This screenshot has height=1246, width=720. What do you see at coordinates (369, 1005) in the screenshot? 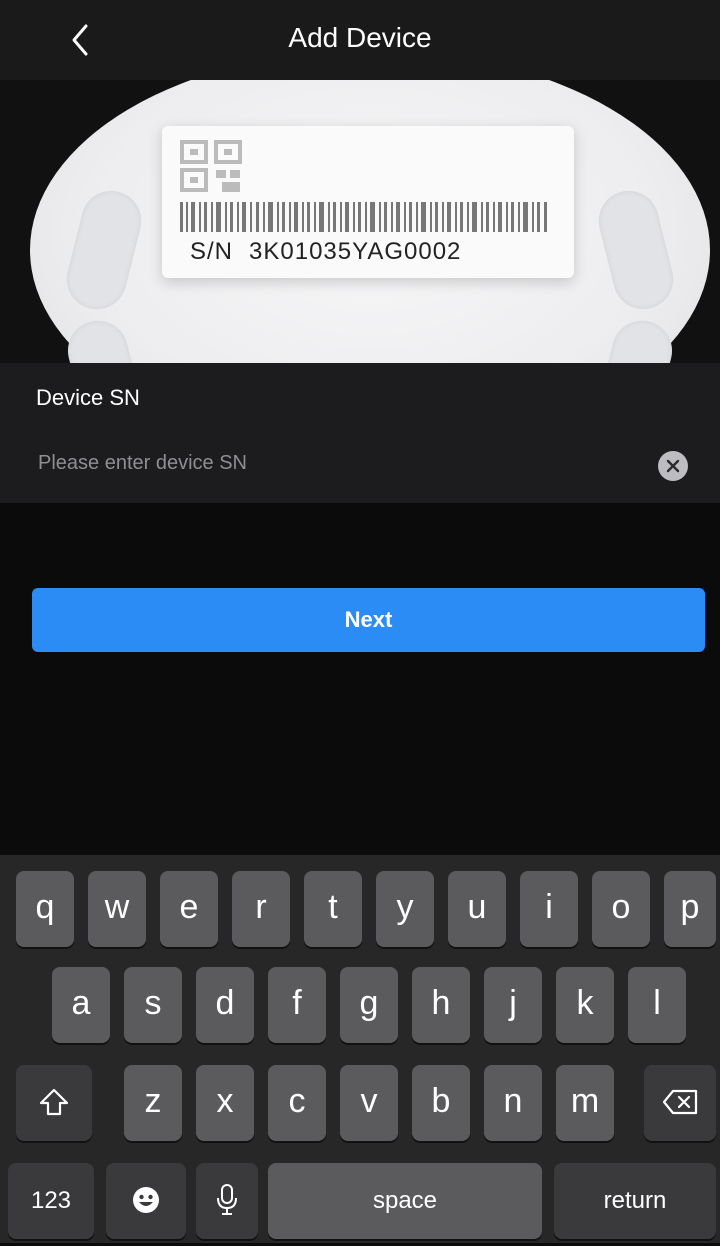
I see `key-g: g` at bounding box center [369, 1005].